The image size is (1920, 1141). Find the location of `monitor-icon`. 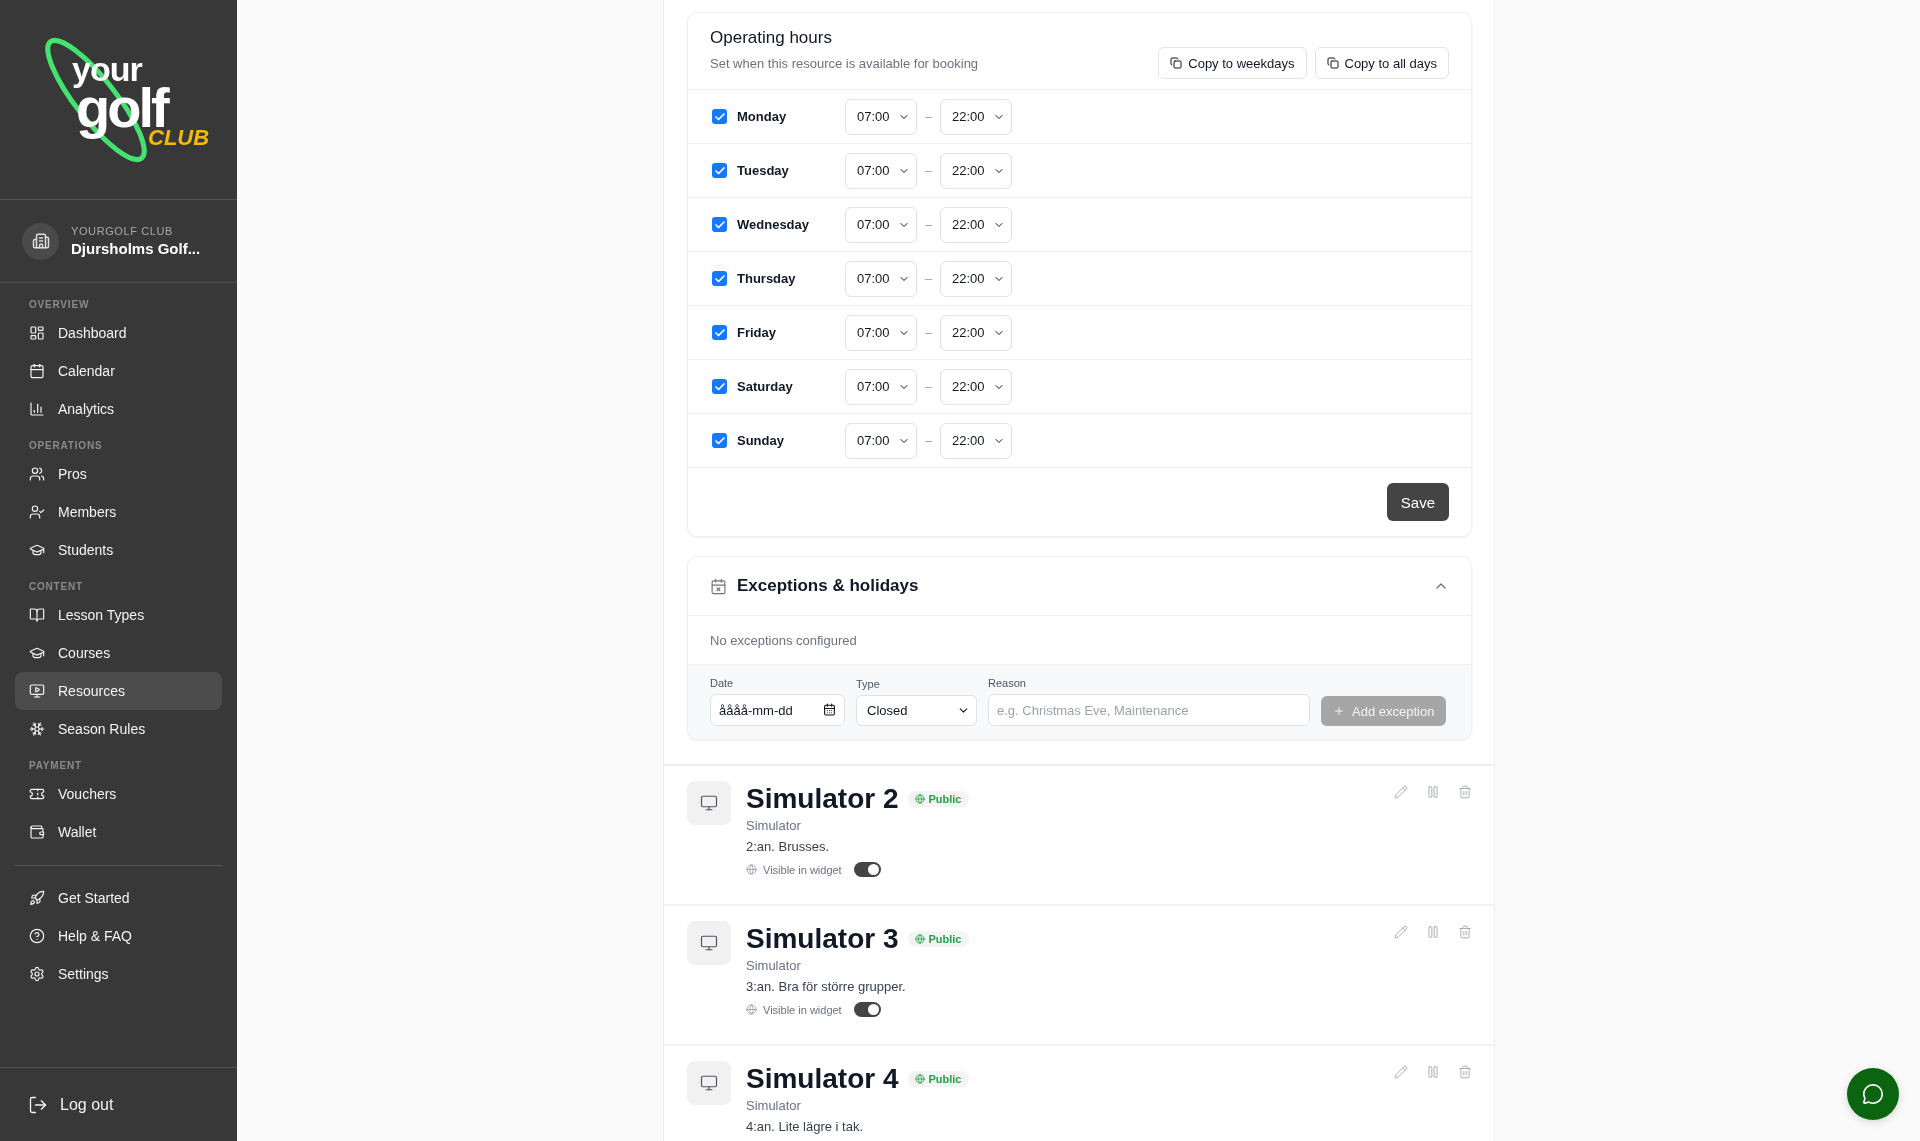

monitor-icon is located at coordinates (709, 943).